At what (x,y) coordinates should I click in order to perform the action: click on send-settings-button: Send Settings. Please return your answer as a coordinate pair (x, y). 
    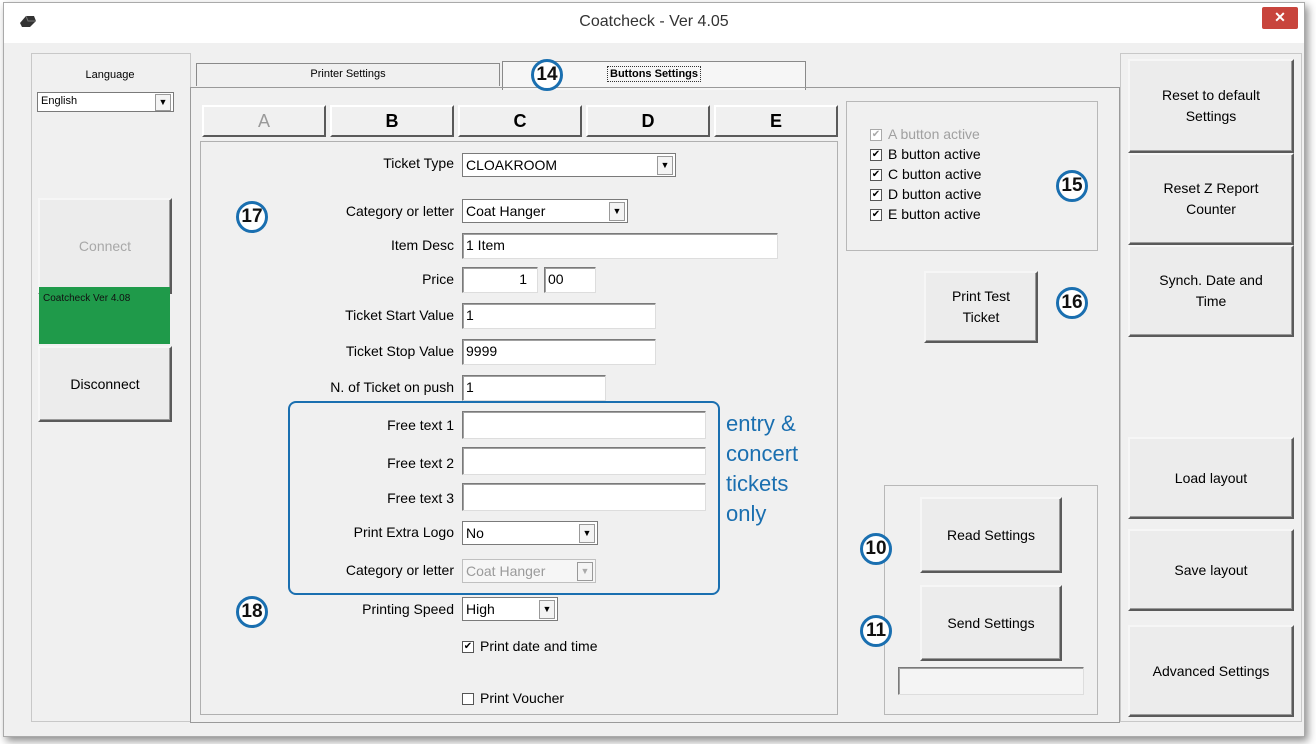
    Looking at the image, I should click on (991, 623).